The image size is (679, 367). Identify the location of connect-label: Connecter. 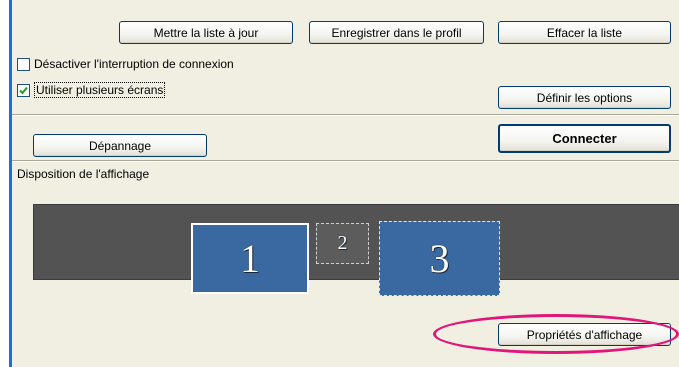
(584, 138).